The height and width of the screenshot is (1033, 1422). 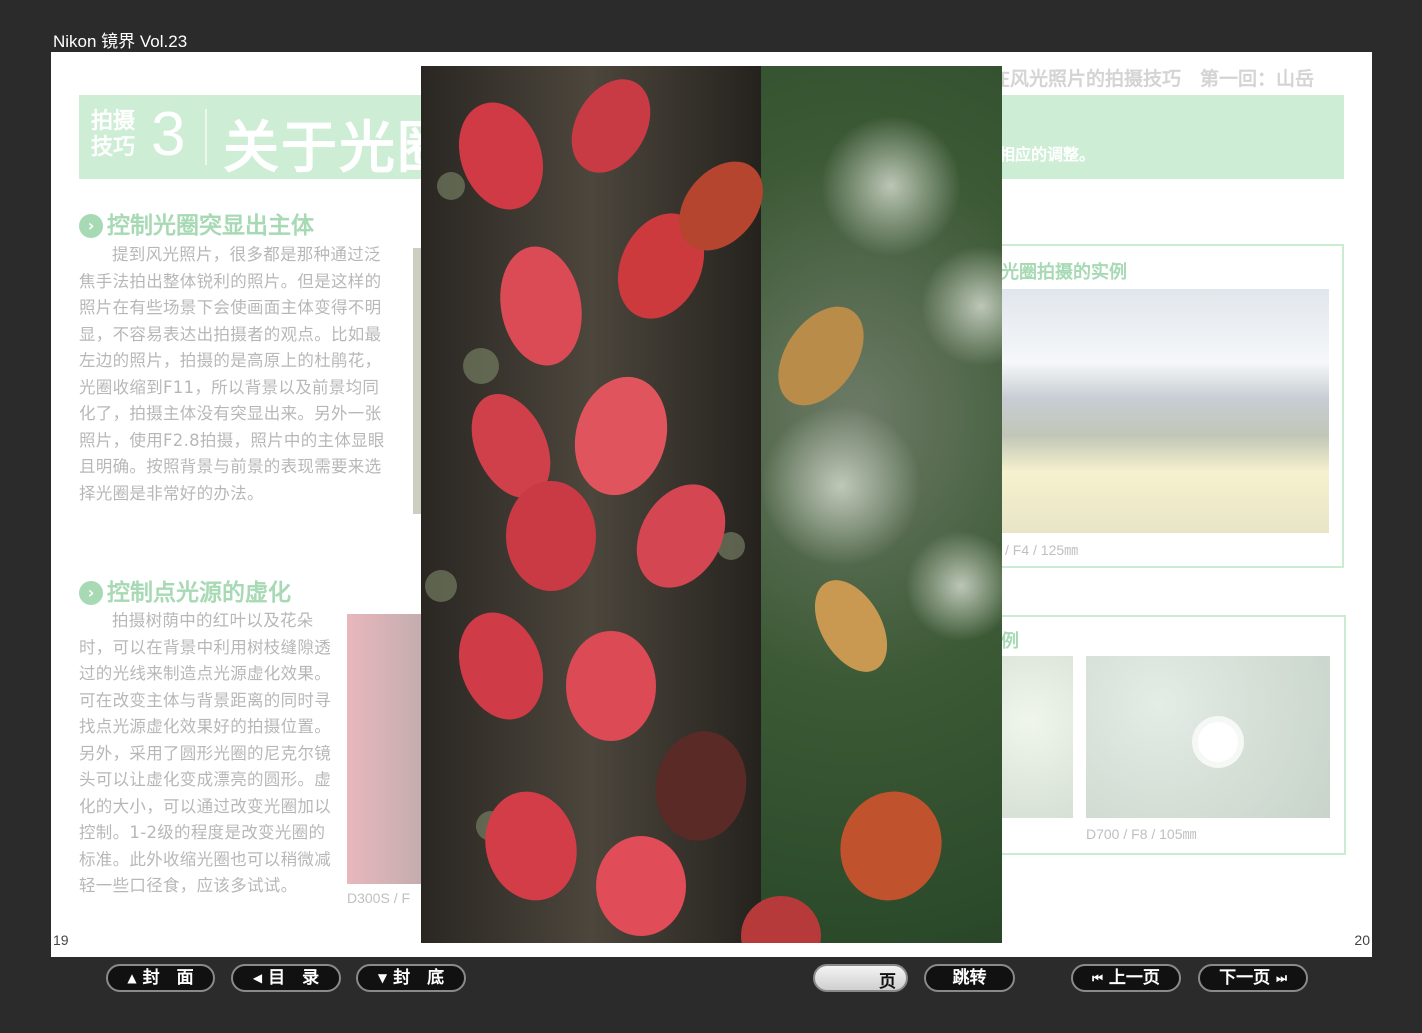 I want to click on jump-button: 跳转, so click(x=969, y=978).